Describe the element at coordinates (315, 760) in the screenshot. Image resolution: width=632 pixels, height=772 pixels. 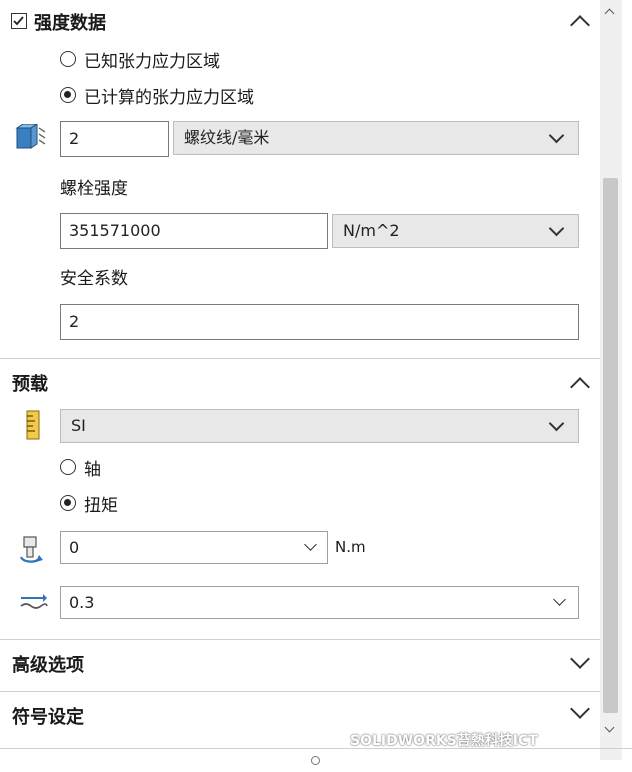
I see `resize-handle-icon` at that location.